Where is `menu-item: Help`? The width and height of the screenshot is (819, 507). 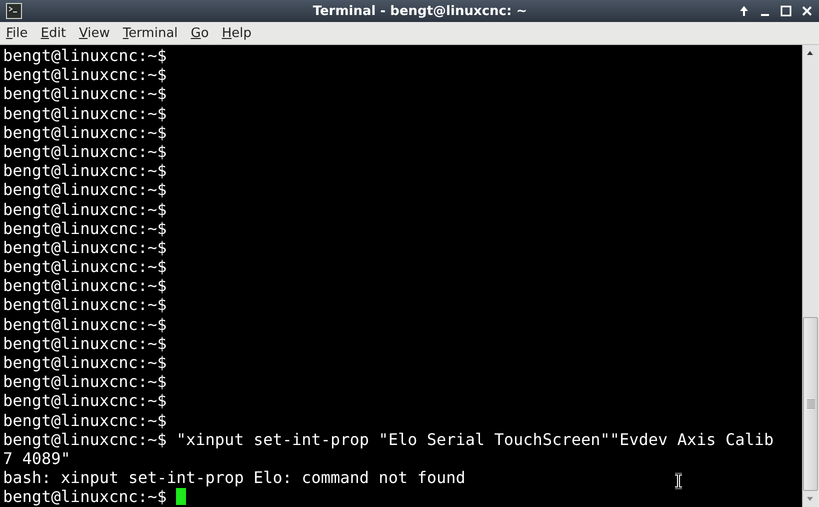
menu-item: Help is located at coordinates (237, 33).